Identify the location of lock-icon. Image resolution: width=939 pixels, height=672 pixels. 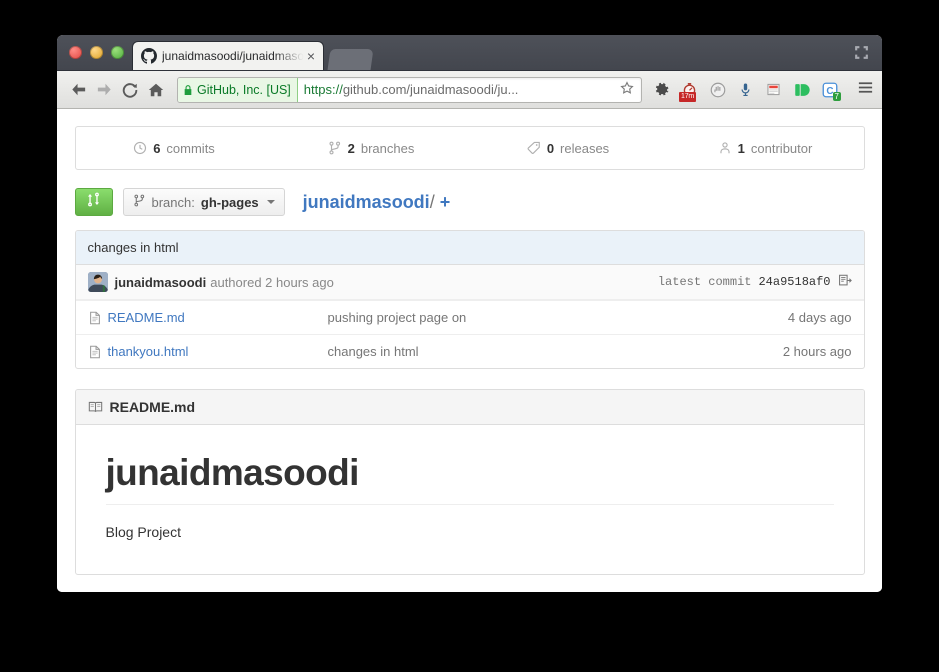
(188, 89).